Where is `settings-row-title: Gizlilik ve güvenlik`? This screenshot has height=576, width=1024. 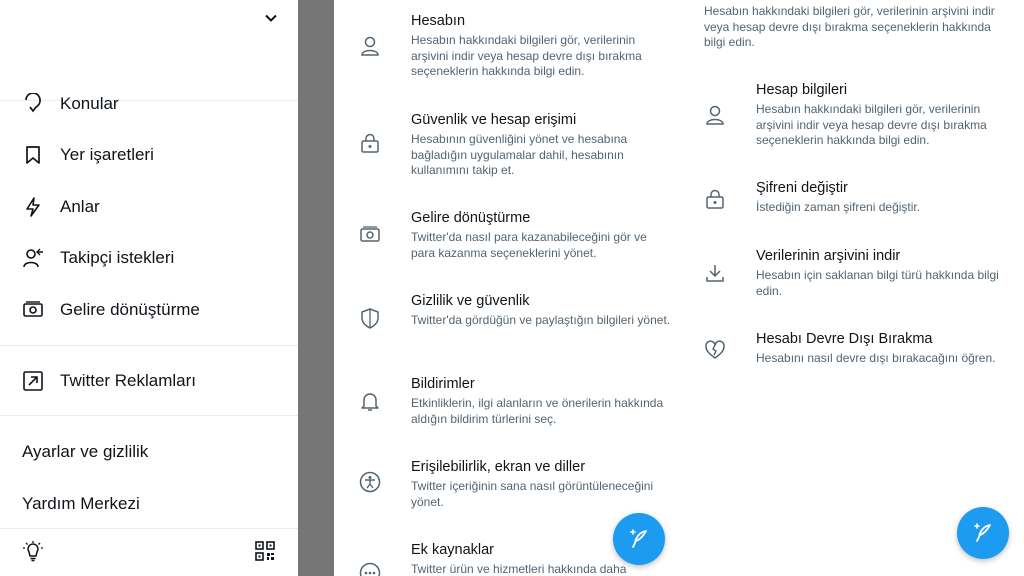 settings-row-title: Gizlilik ve güvenlik is located at coordinates (470, 301).